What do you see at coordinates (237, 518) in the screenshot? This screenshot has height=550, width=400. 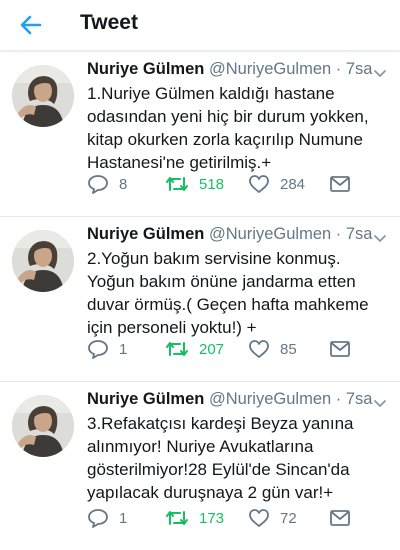 I see `tweet-actions: 1 173 72` at bounding box center [237, 518].